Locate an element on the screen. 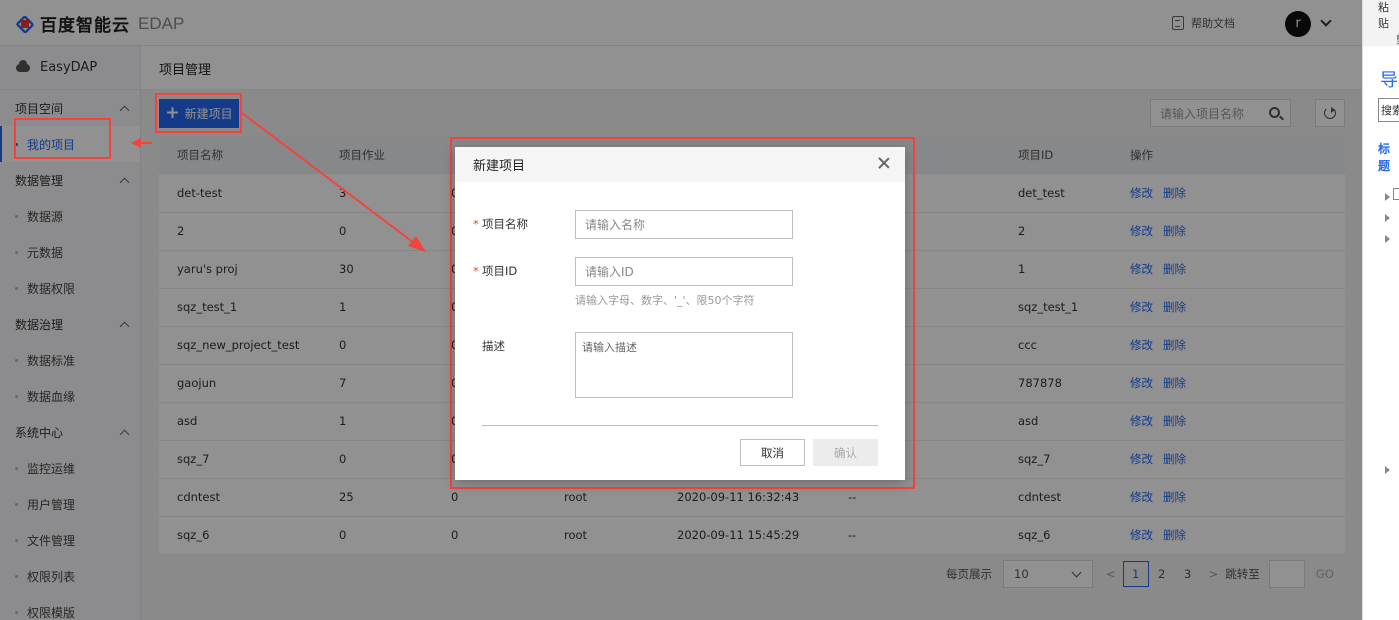  project-name-input: 请输入名称 is located at coordinates (684, 224).